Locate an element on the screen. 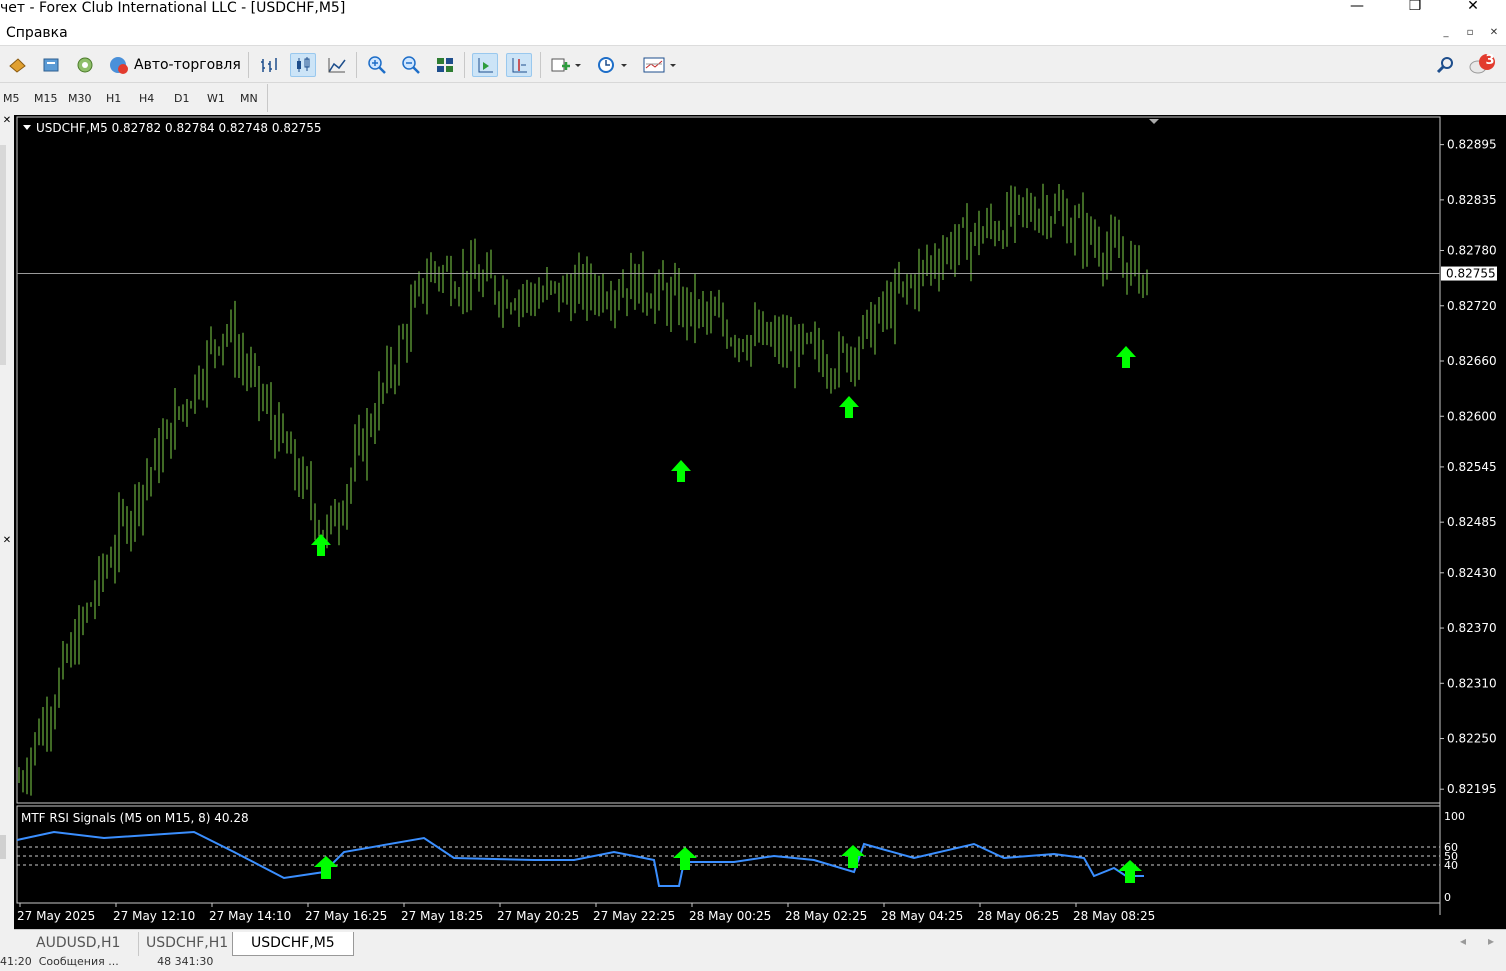  price-tick-label: 0.82250 is located at coordinates (1472, 739).